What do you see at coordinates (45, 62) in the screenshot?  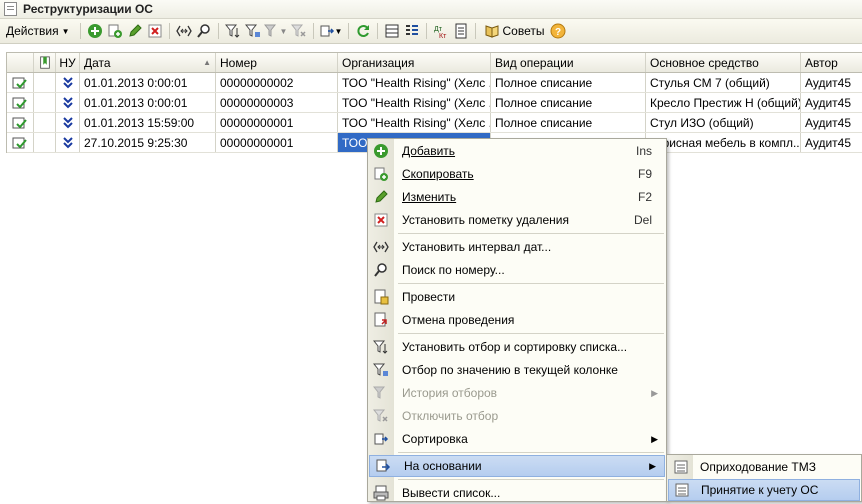 I see `column-header-posted` at bounding box center [45, 62].